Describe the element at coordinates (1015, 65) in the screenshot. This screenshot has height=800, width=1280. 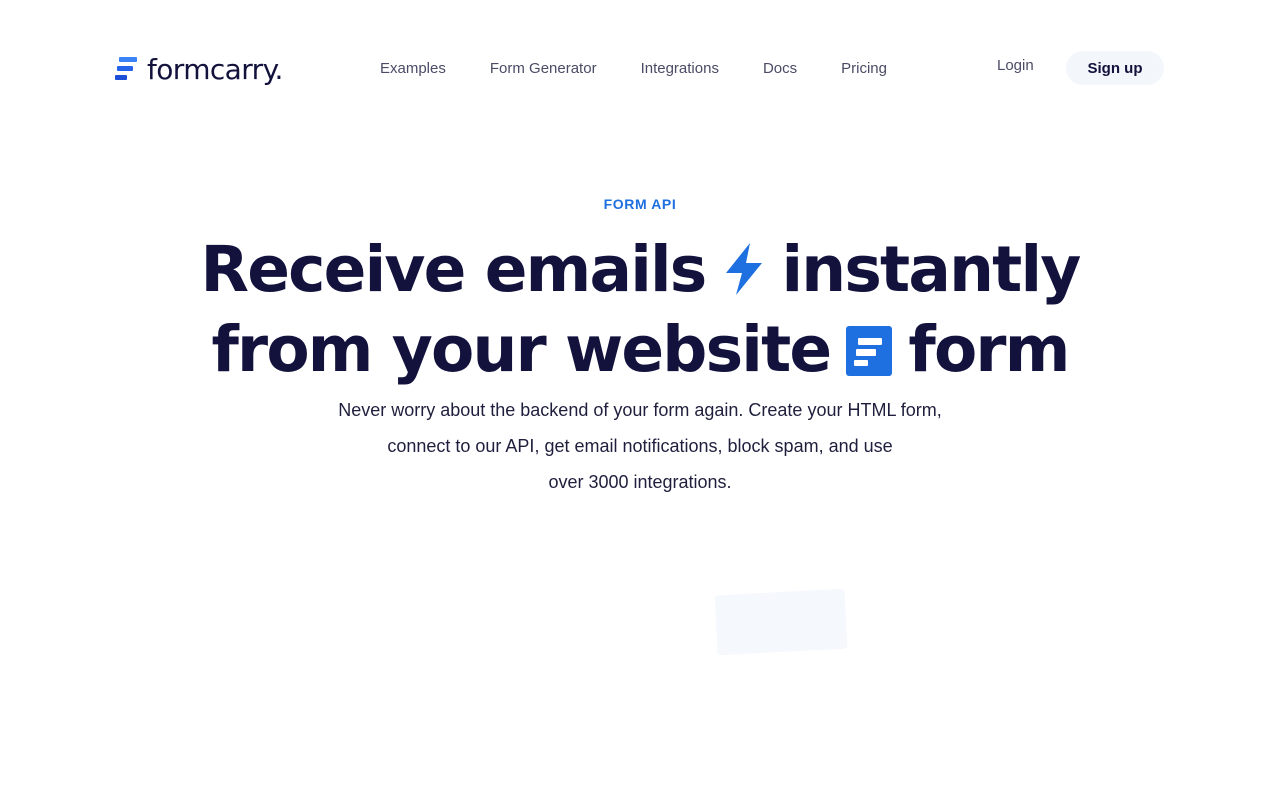
I see `login-link: Login` at that location.